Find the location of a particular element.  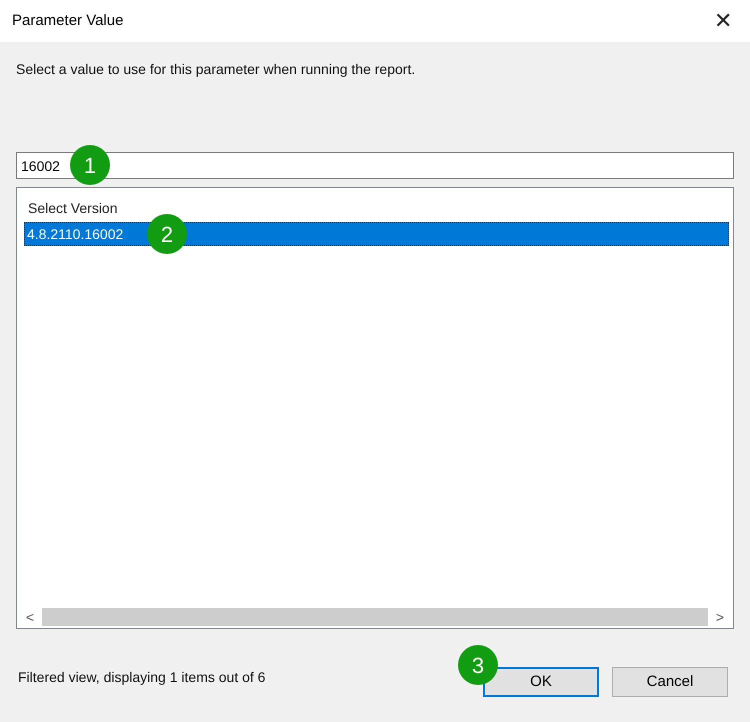

scrollbar-thumb is located at coordinates (375, 617).